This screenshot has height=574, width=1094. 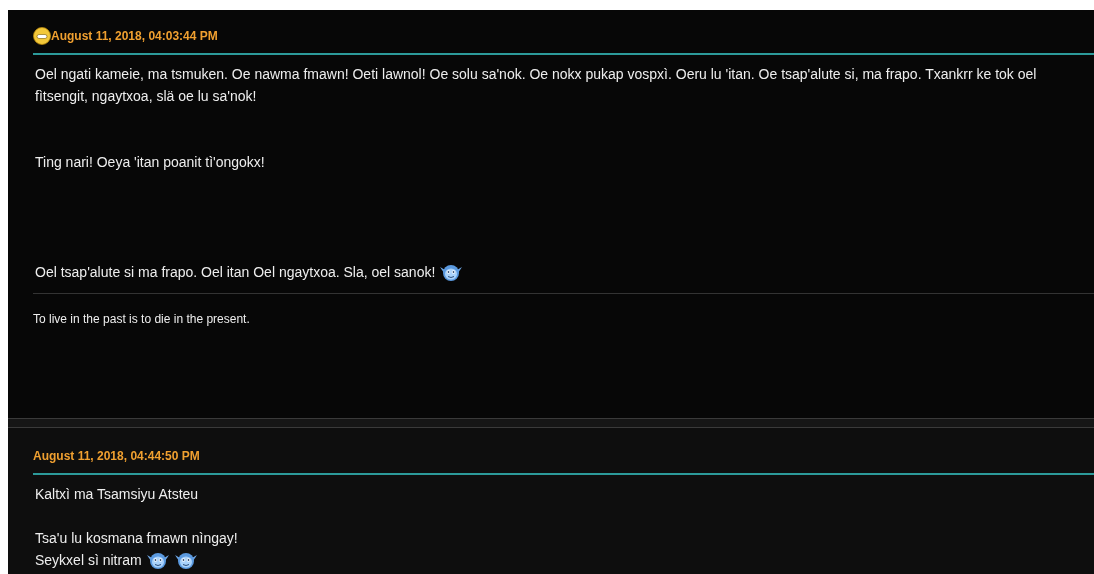 What do you see at coordinates (116, 456) in the screenshot?
I see `post-date: August 11, 2018, 04:44:50 PM` at bounding box center [116, 456].